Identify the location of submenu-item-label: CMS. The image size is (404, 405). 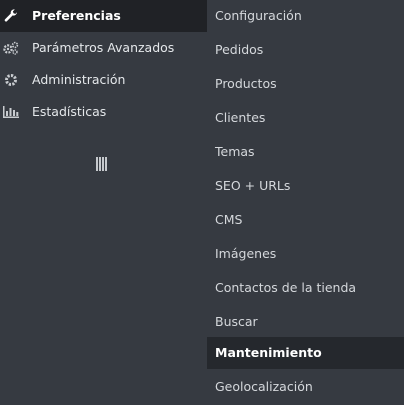
(229, 219).